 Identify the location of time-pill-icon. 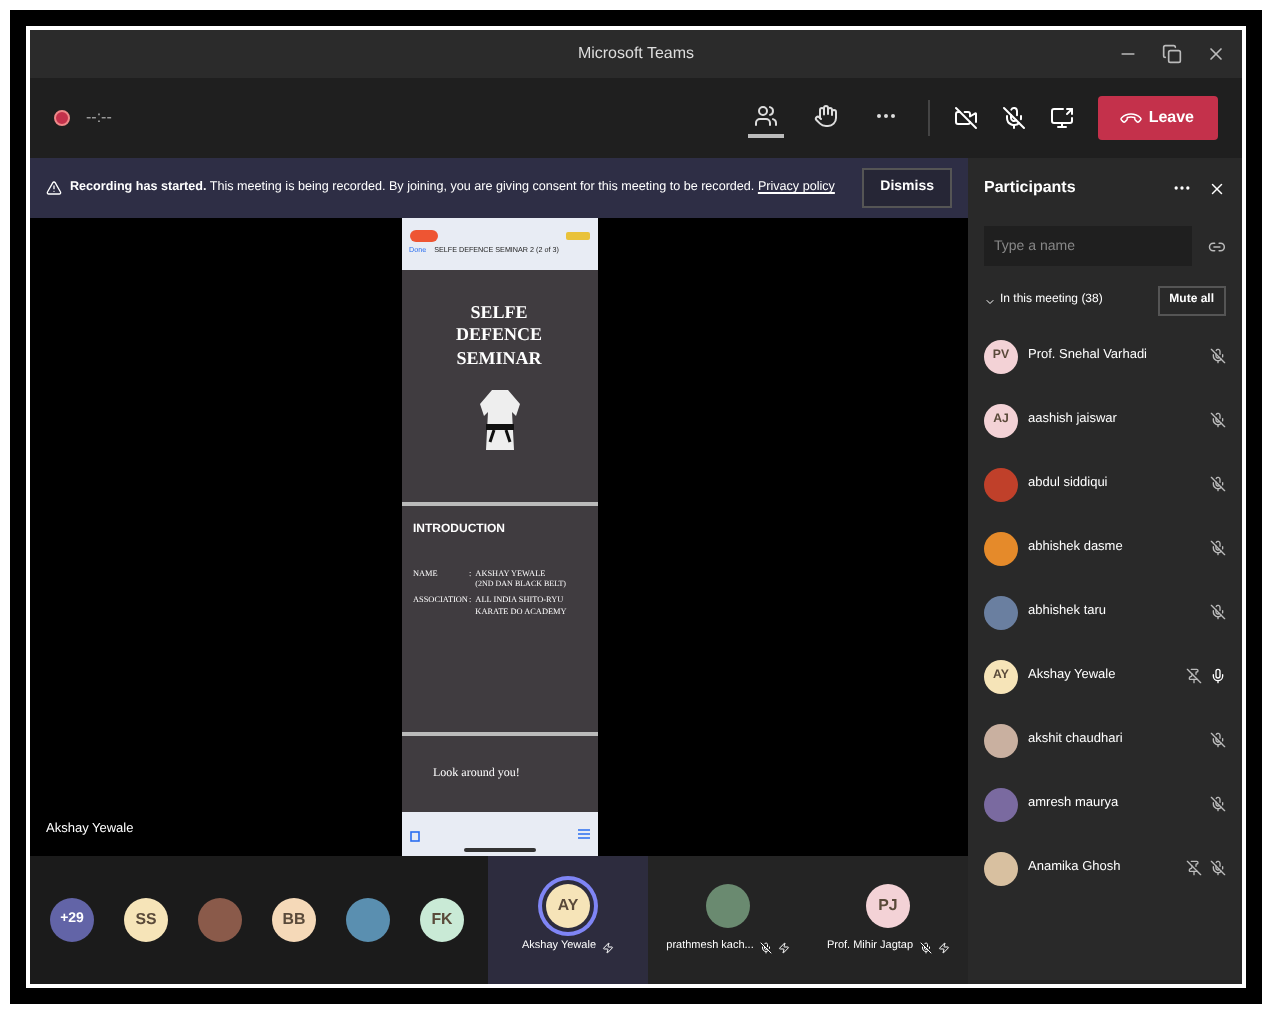
(423, 236).